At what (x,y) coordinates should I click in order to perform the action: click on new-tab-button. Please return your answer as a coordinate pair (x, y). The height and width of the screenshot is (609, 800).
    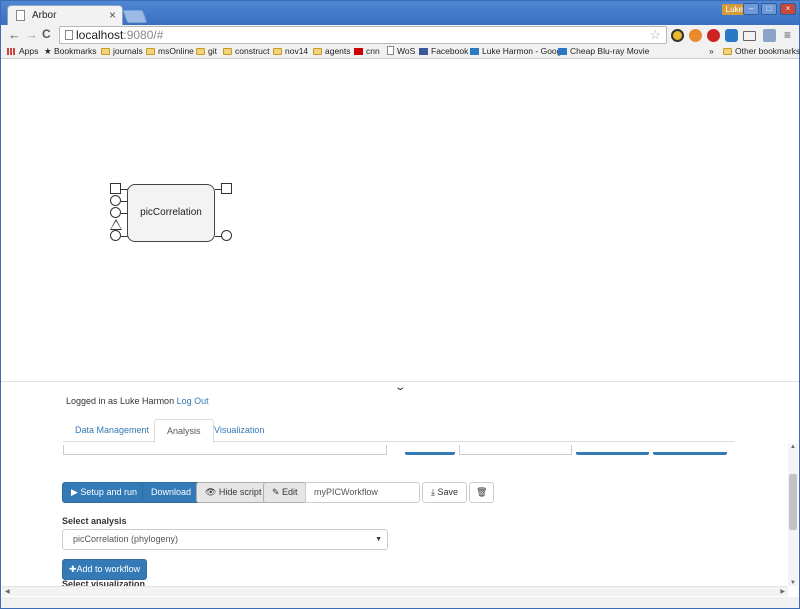
    Looking at the image, I should click on (135, 16).